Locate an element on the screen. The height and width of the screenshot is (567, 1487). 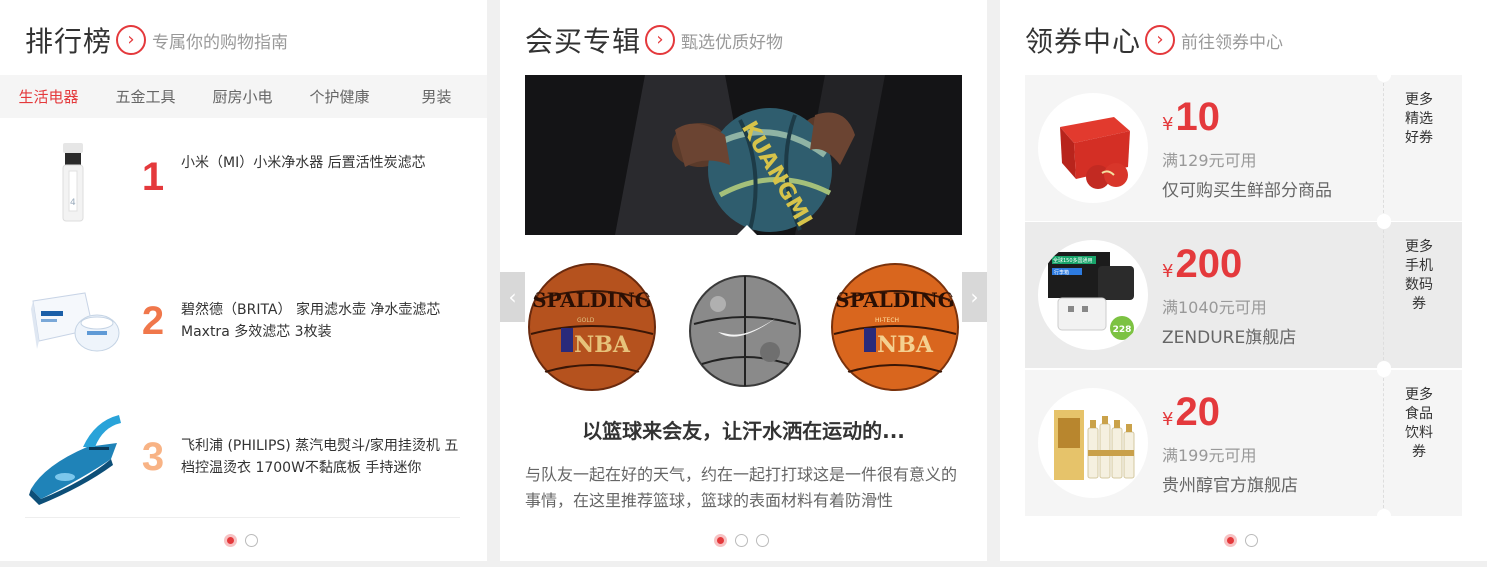
coupon-condition: 满1040元可用 is located at coordinates (1214, 307).